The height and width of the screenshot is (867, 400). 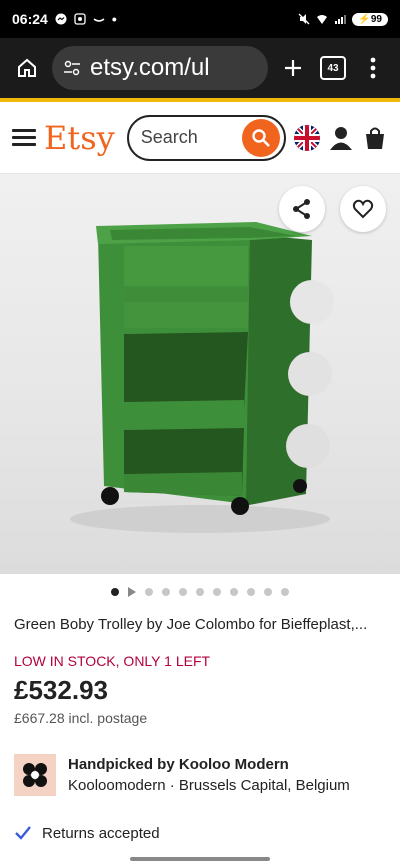 What do you see at coordinates (322, 19) in the screenshot?
I see `wifi-icon` at bounding box center [322, 19].